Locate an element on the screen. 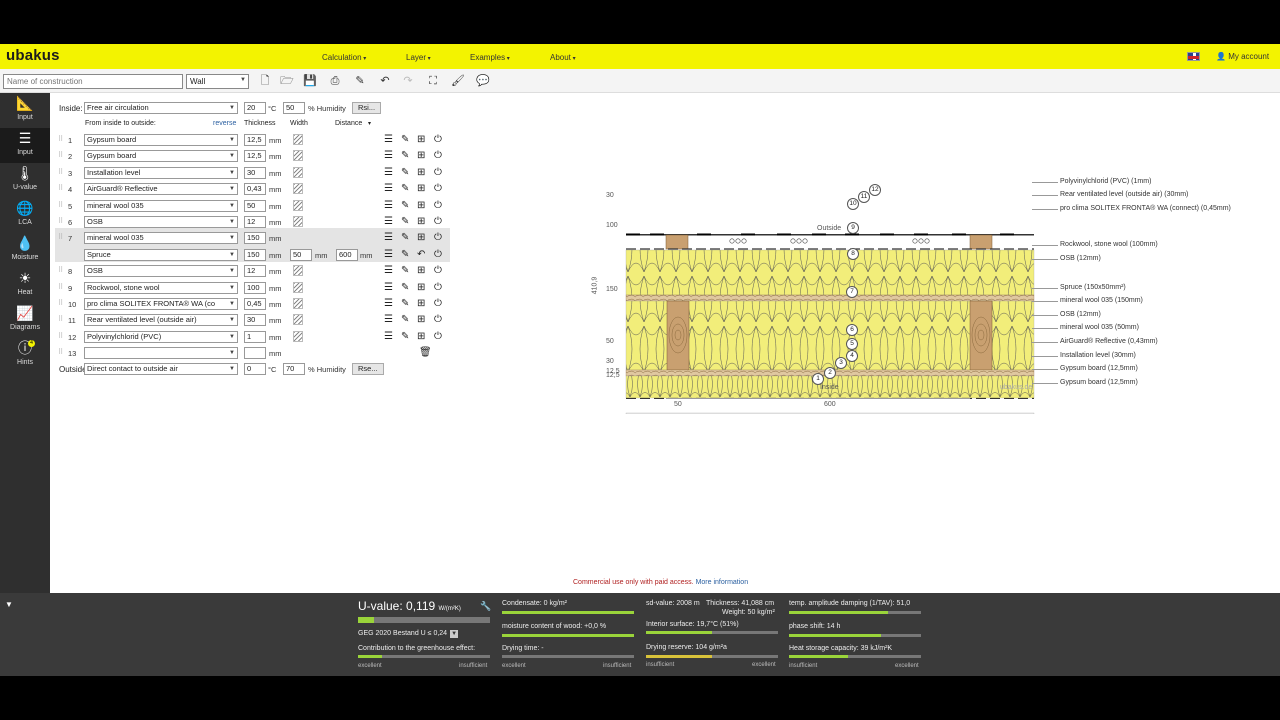  undo-icon: ↶ is located at coordinates (385, 81).